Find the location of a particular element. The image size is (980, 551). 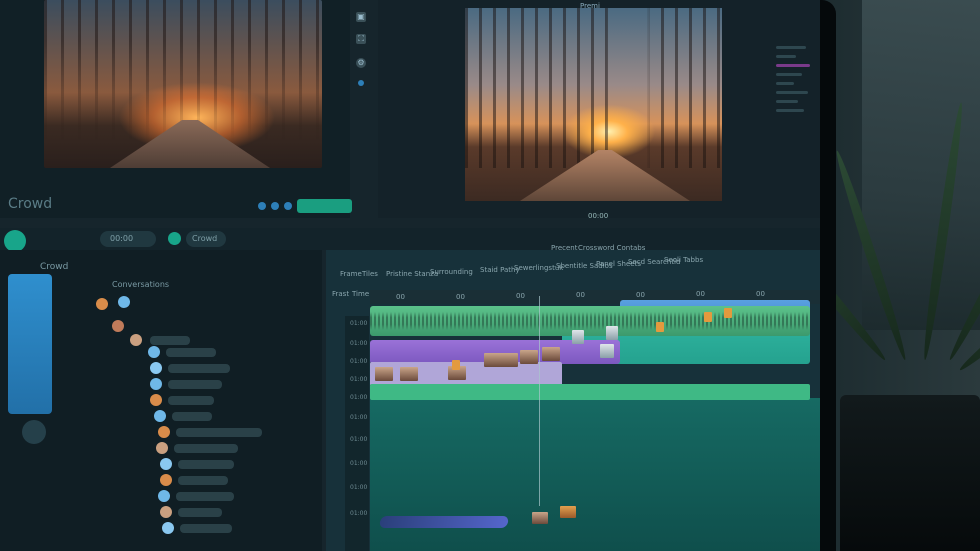

zoom-scrollbar is located at coordinates (444, 522).